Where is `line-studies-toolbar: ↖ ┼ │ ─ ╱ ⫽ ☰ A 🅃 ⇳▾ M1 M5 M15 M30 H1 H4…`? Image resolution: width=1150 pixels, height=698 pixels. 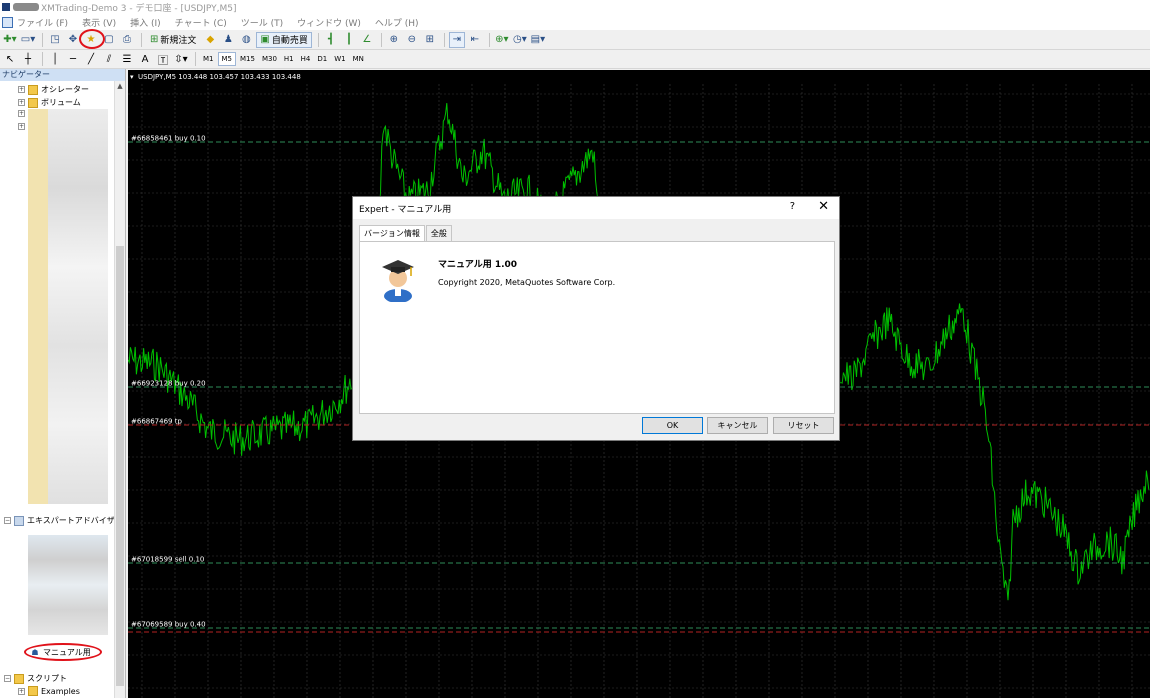
line-studies-toolbar: ↖ ┼ │ ─ ╱ ⫽ ☰ A 🅃 ⇳▾ M1 M5 M15 M30 H1 H4… is located at coordinates (575, 59).